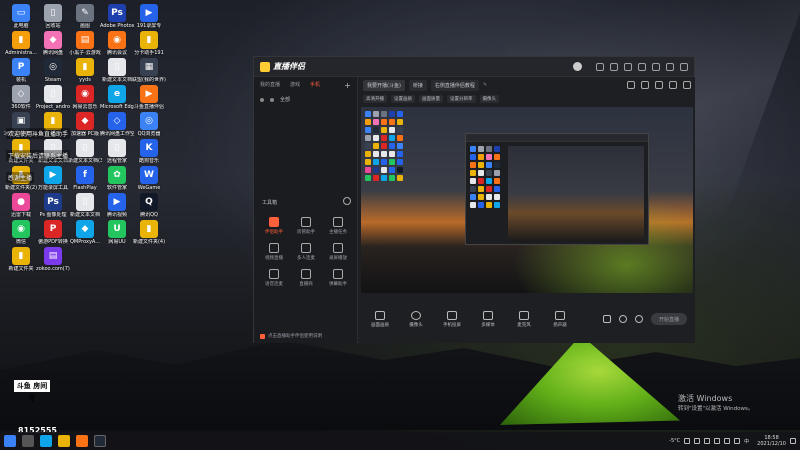 Image resolution: width=800 pixels, height=450 pixels. I want to click on user-avatar, so click(577, 66).